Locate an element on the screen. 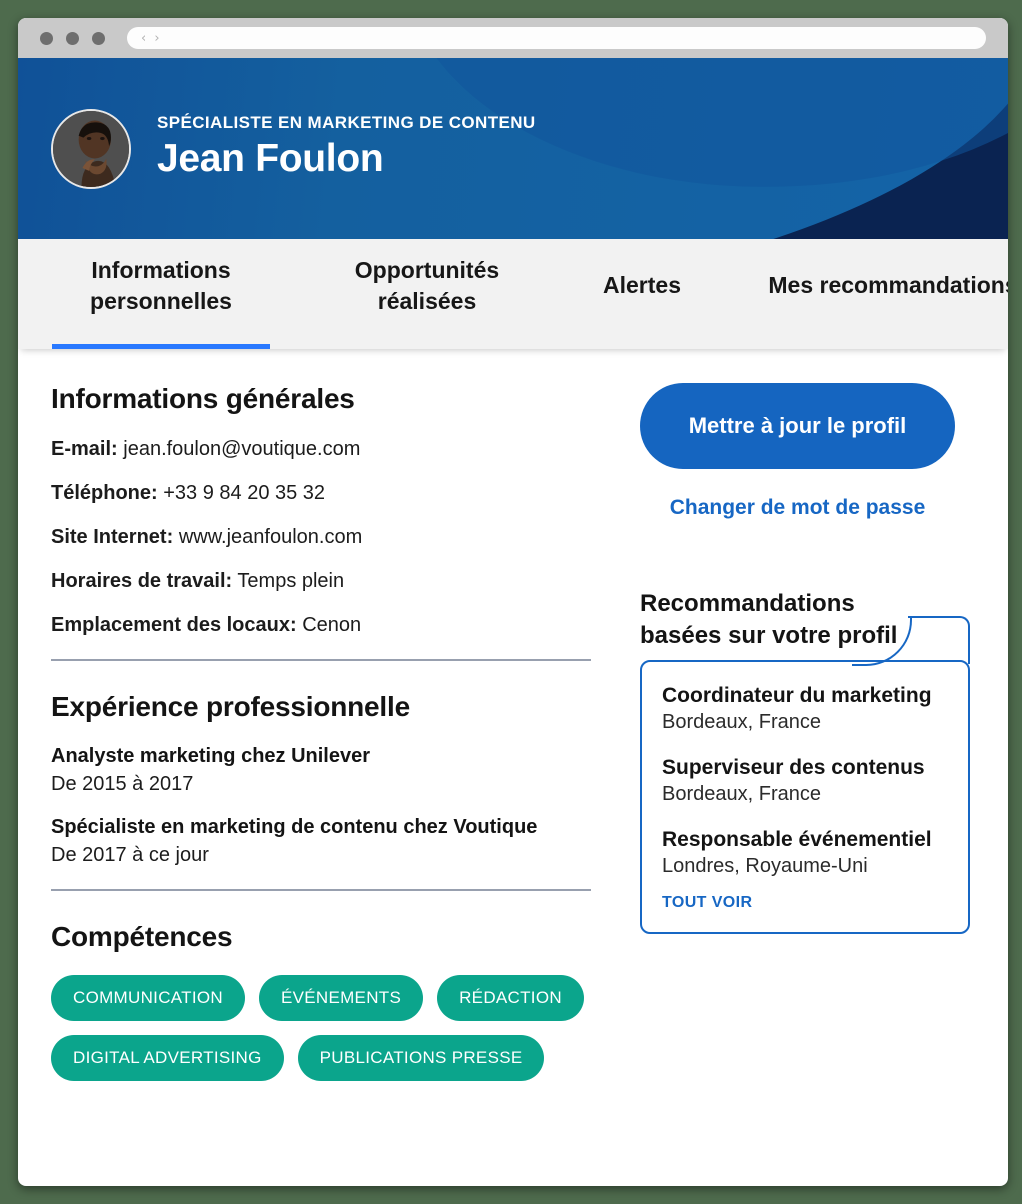 The height and width of the screenshot is (1204, 1022). info-value: Temps plein is located at coordinates (291, 581).